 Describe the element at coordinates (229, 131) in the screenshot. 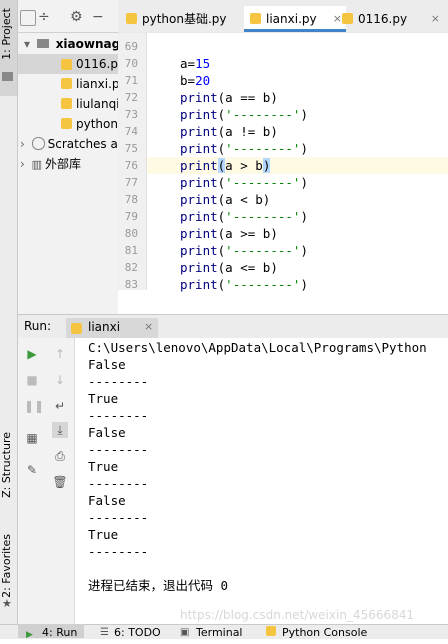

I see `code-line: print(a != b)` at that location.